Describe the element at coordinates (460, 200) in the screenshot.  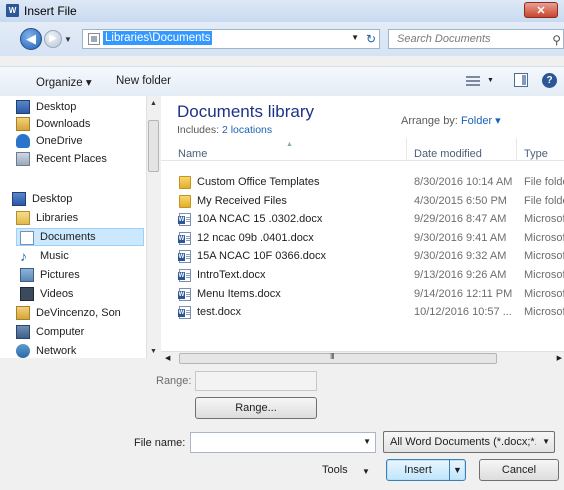
I see `file-date-modified: 4/30/2015 6:50 PM` at that location.